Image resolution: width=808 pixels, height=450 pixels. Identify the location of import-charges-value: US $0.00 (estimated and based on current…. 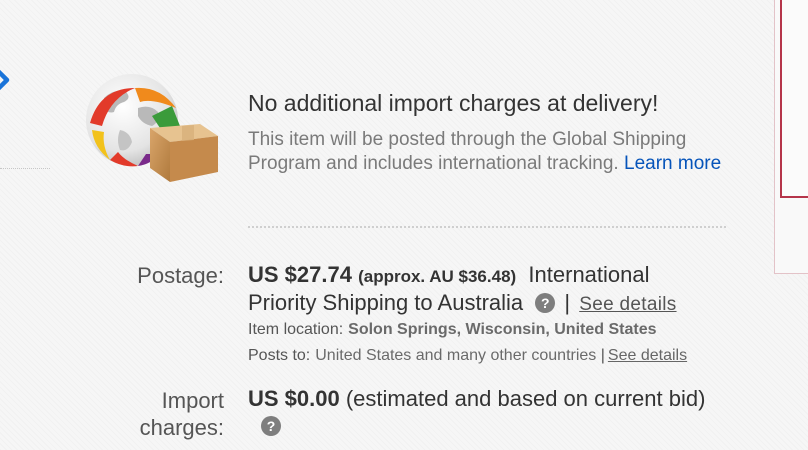
(476, 399).